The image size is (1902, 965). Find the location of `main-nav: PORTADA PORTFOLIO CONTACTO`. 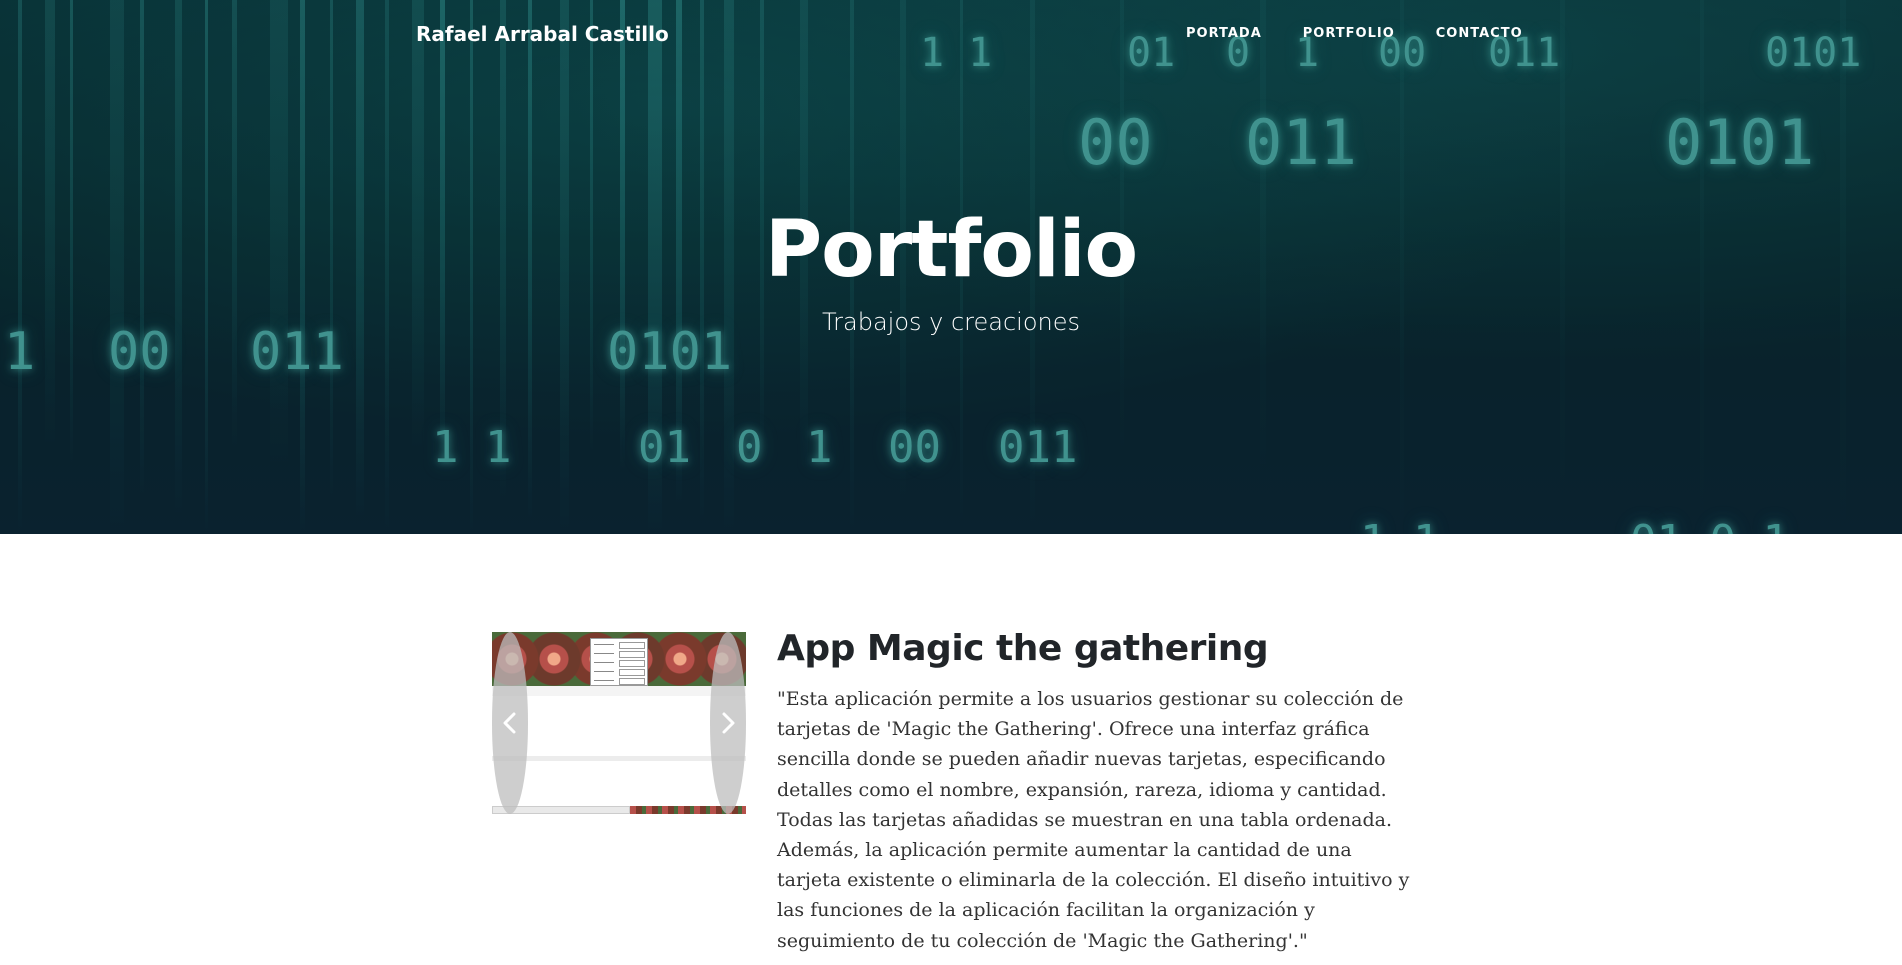

main-nav: PORTADA PORTFOLIO CONTACTO is located at coordinates (1354, 33).